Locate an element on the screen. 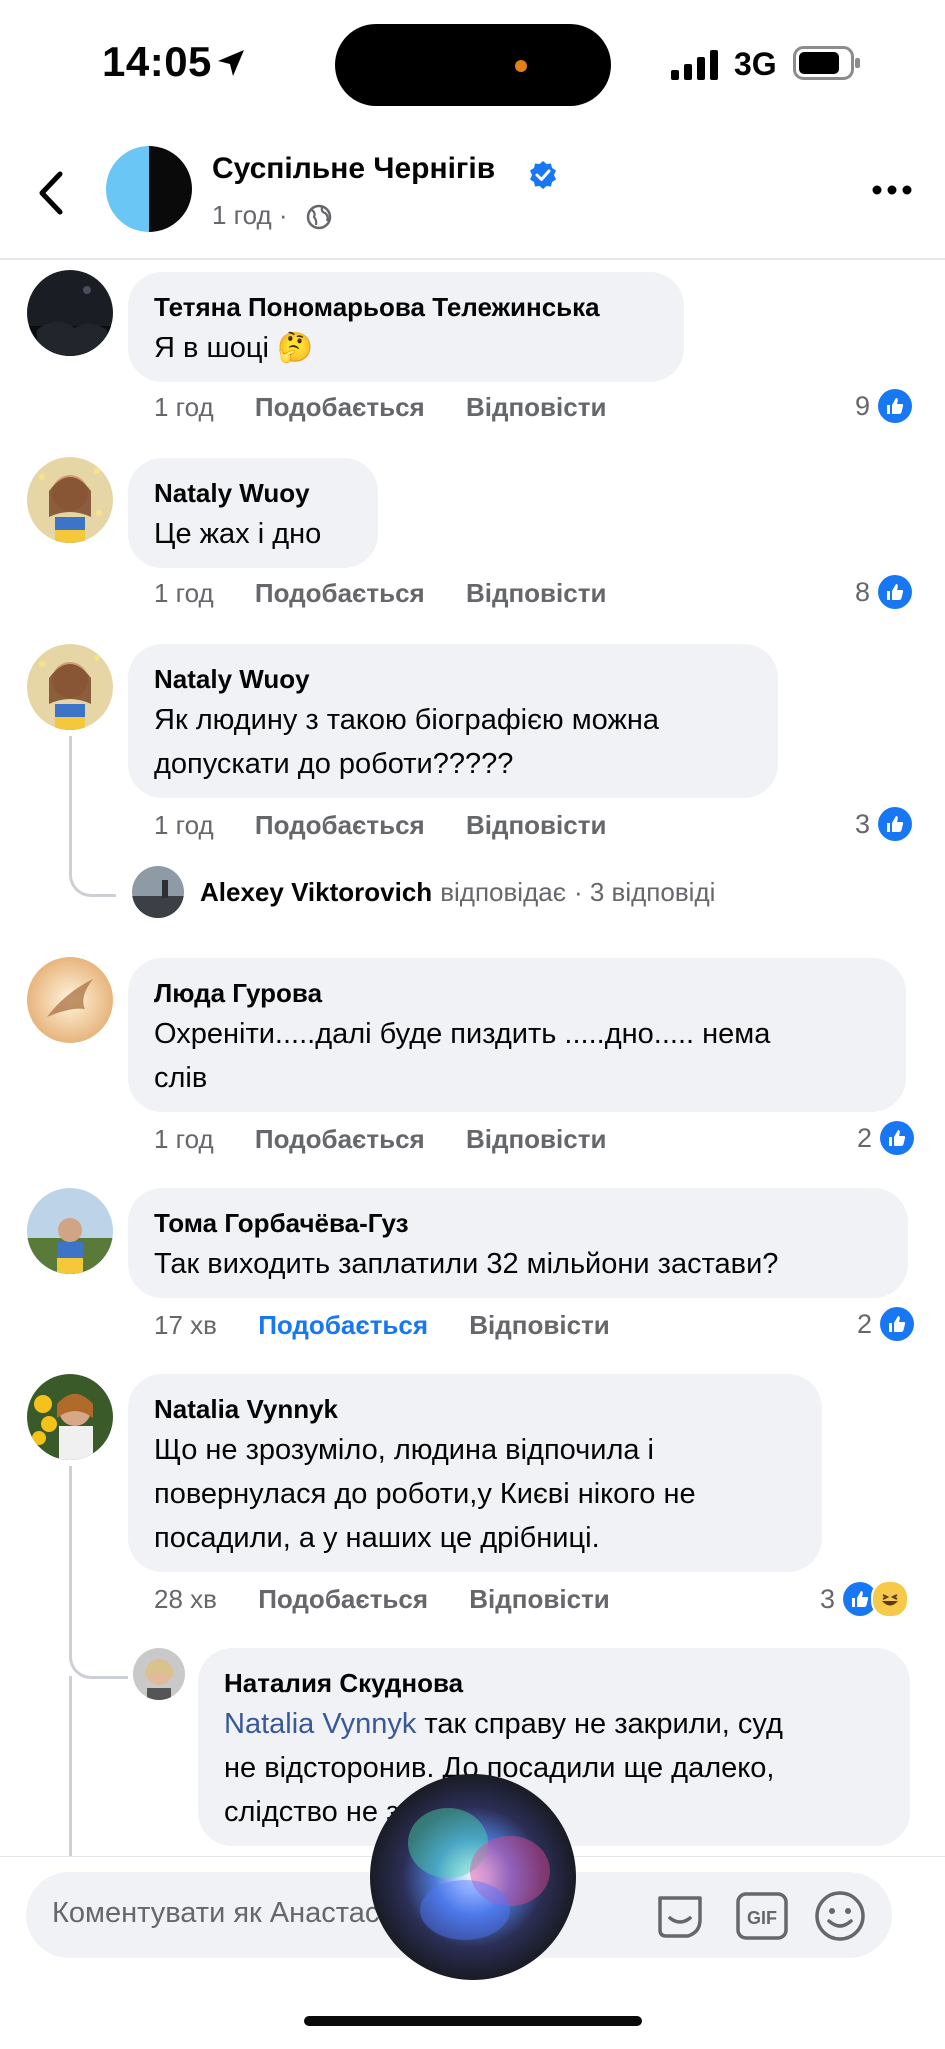 The image size is (945, 2049). comment-text-line: Як людину з такою біографією можна is located at coordinates (407, 720).